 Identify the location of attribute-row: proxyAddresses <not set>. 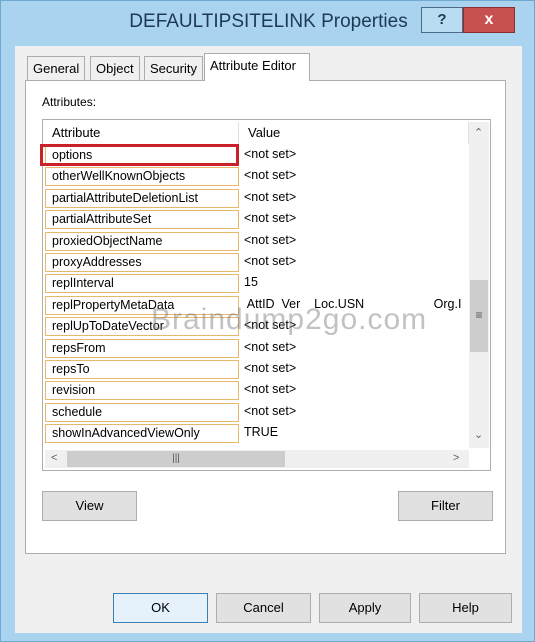
(255, 262).